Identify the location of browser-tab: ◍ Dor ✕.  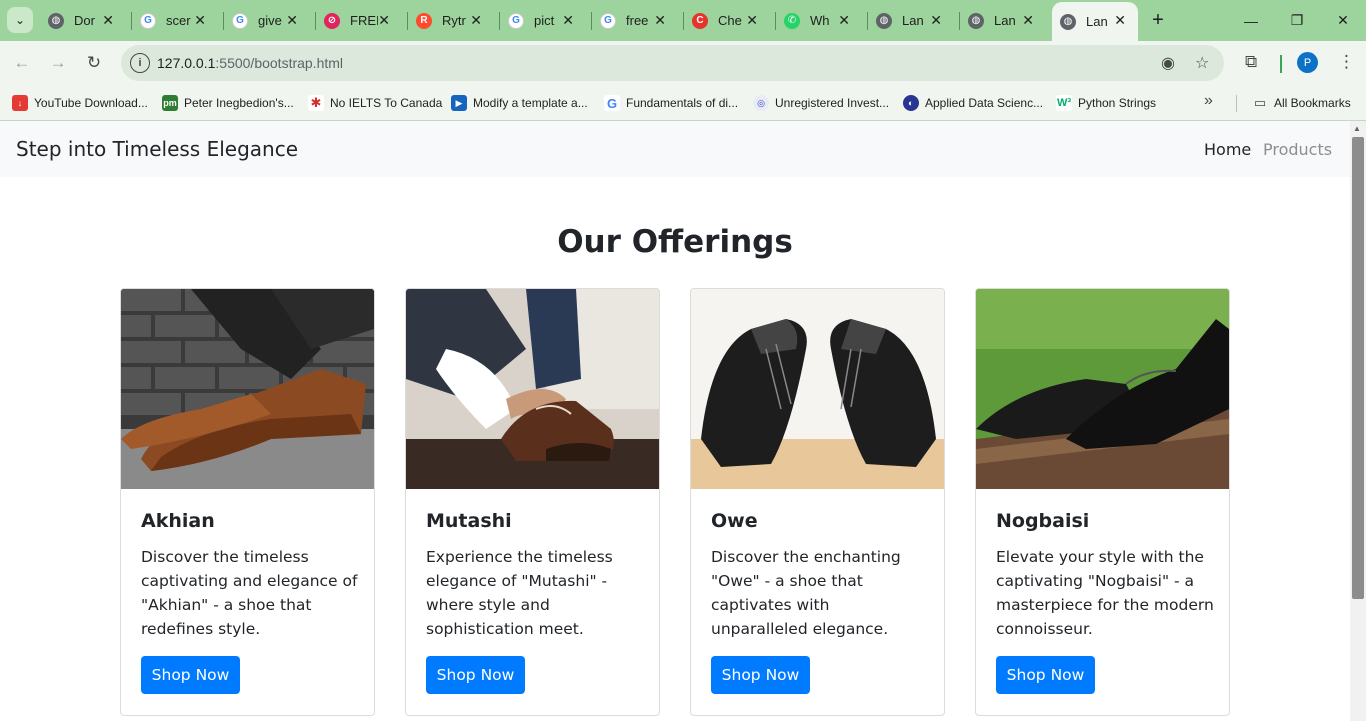
(86, 20).